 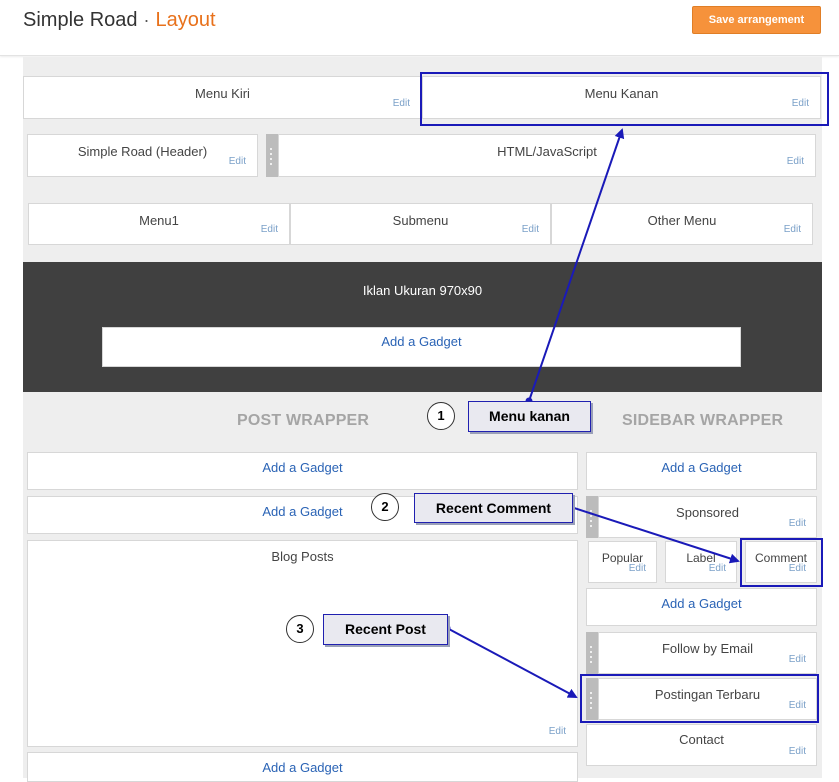 What do you see at coordinates (142, 151) in the screenshot?
I see `gadget-title: Simple Road (Header)` at bounding box center [142, 151].